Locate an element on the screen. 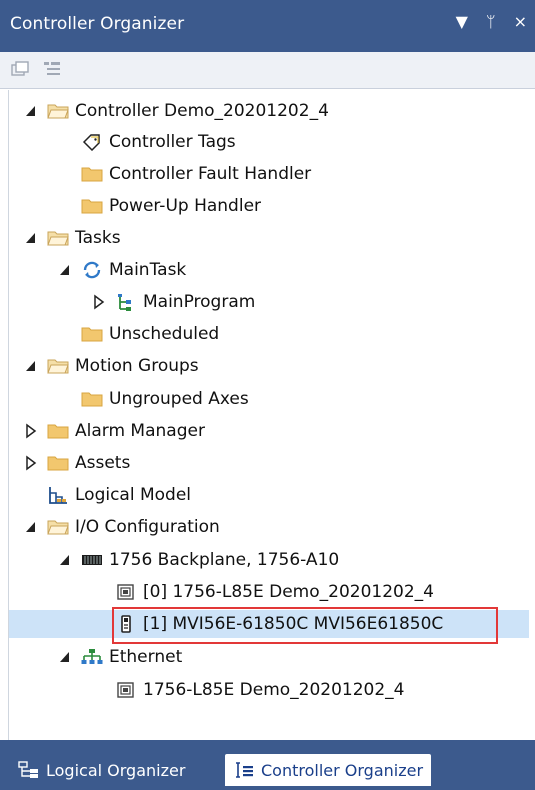 This screenshot has width=535, height=790. tree-row-label: Power-Up Handler is located at coordinates (185, 206).